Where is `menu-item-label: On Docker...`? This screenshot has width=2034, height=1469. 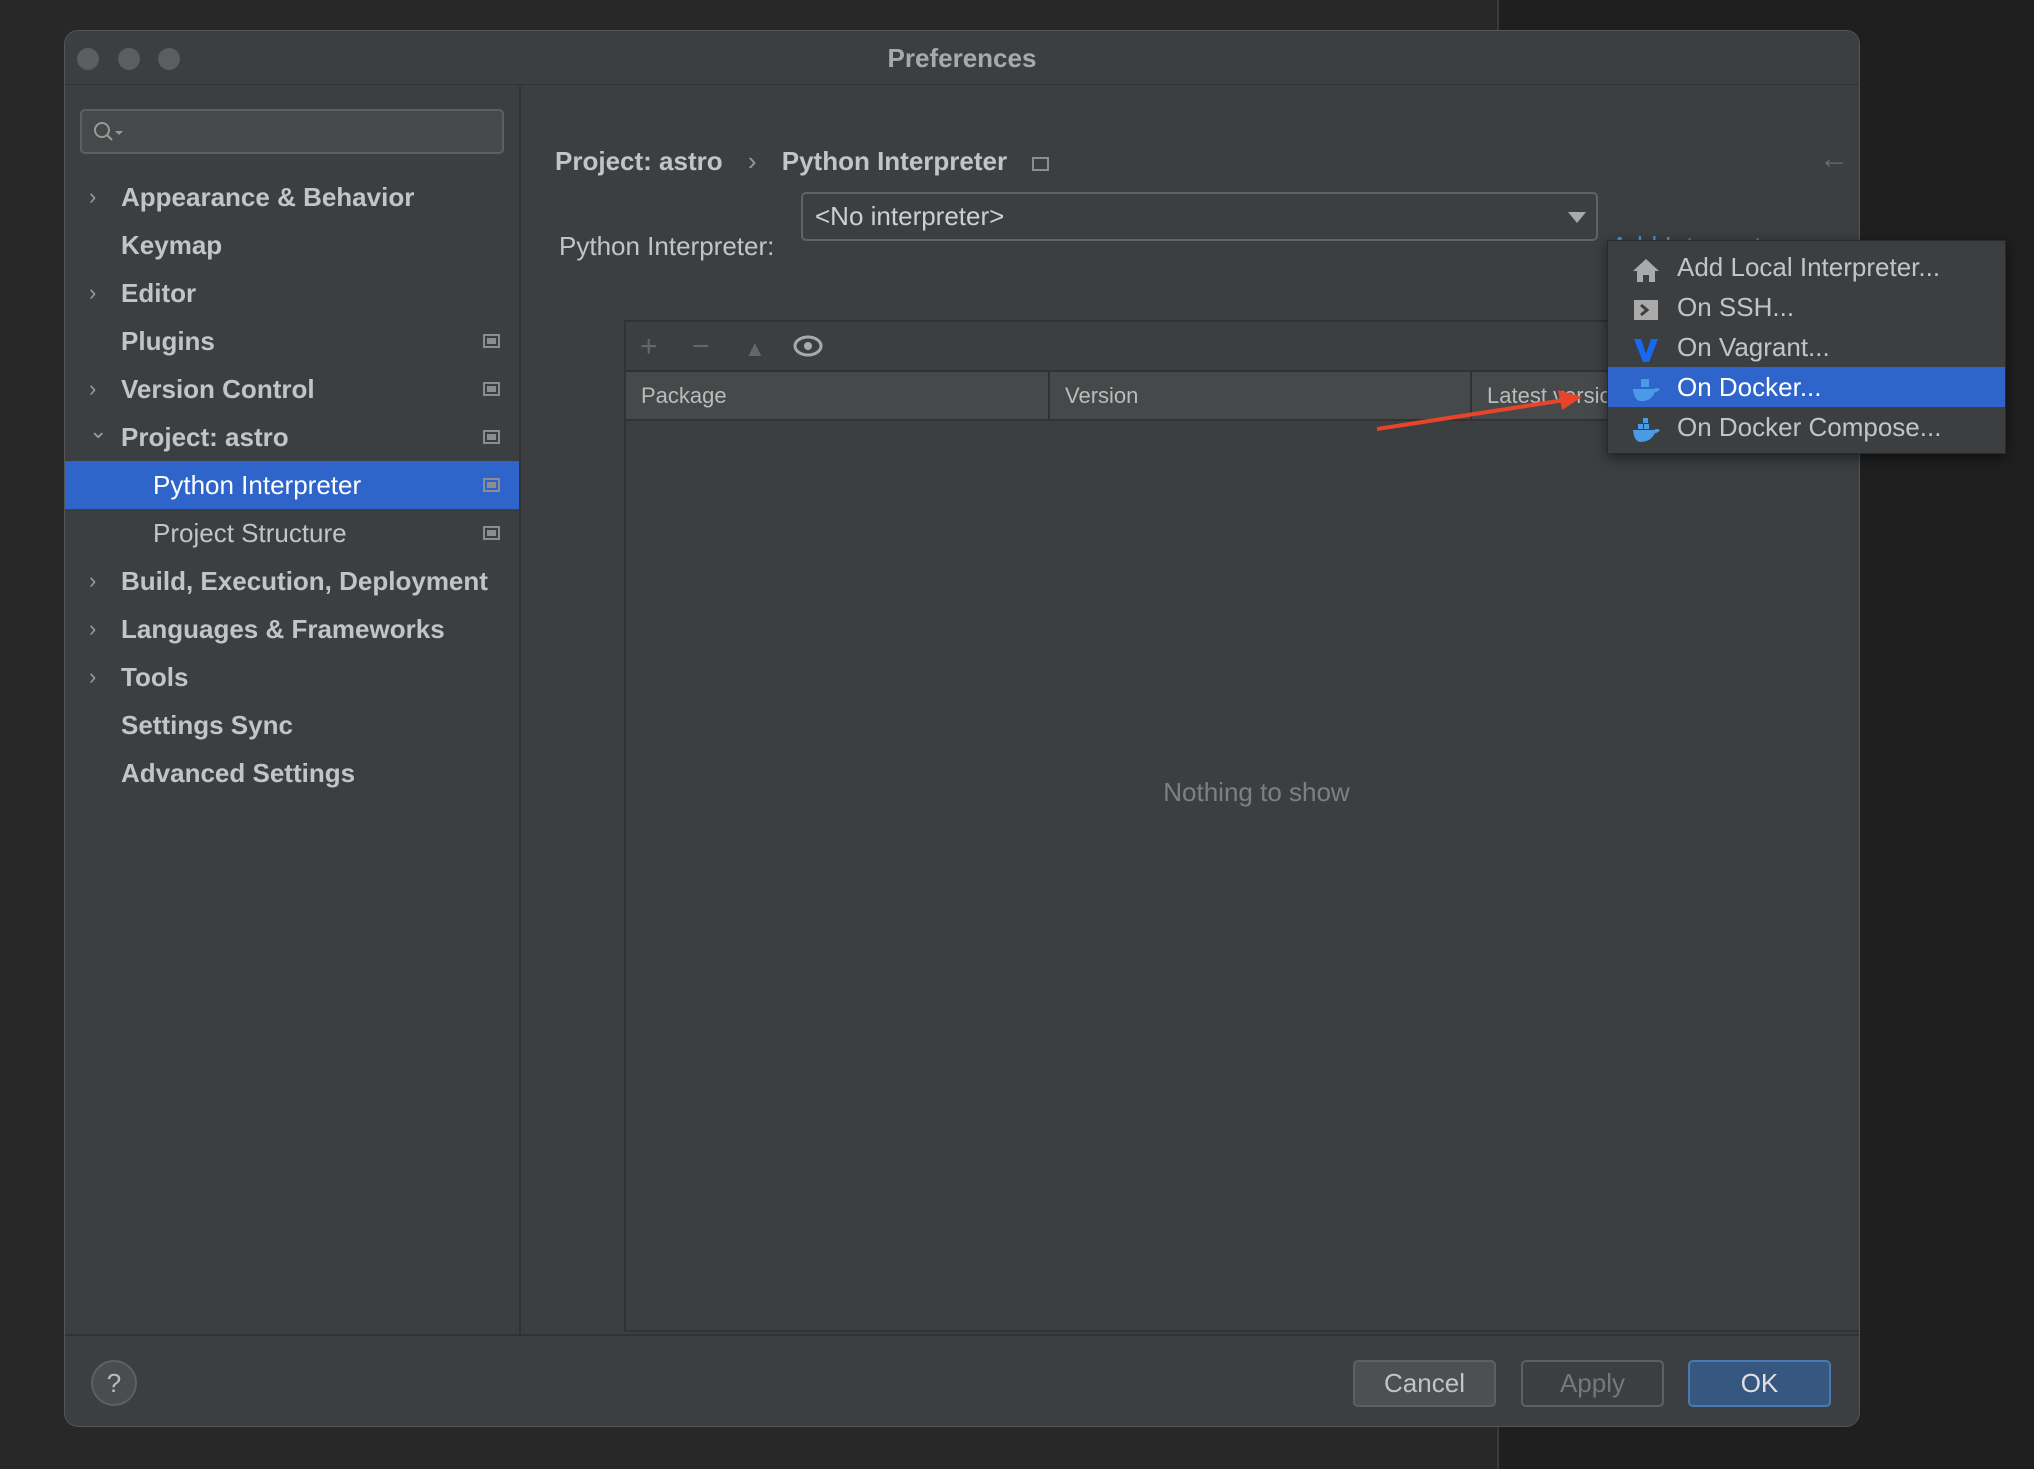 menu-item-label: On Docker... is located at coordinates (1749, 387).